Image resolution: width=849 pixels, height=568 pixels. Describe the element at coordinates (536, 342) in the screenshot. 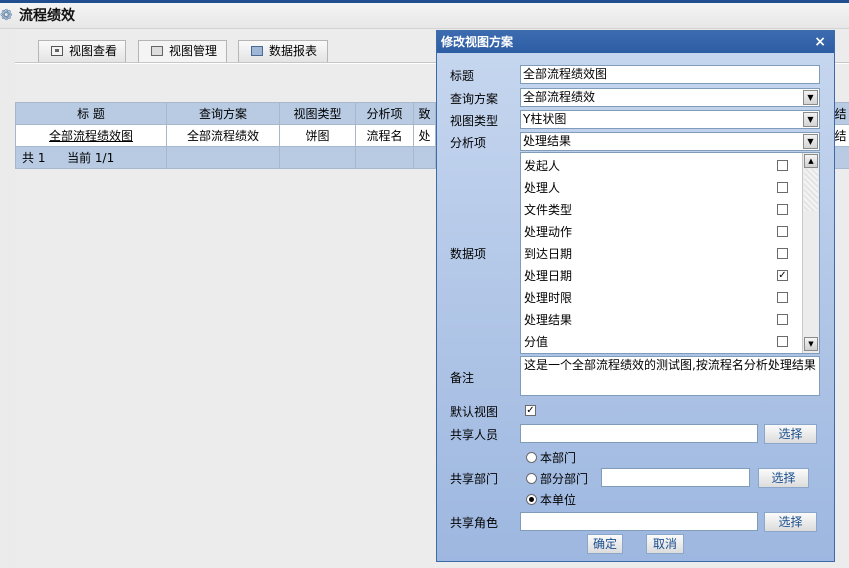

I see `list-item: 分值` at that location.